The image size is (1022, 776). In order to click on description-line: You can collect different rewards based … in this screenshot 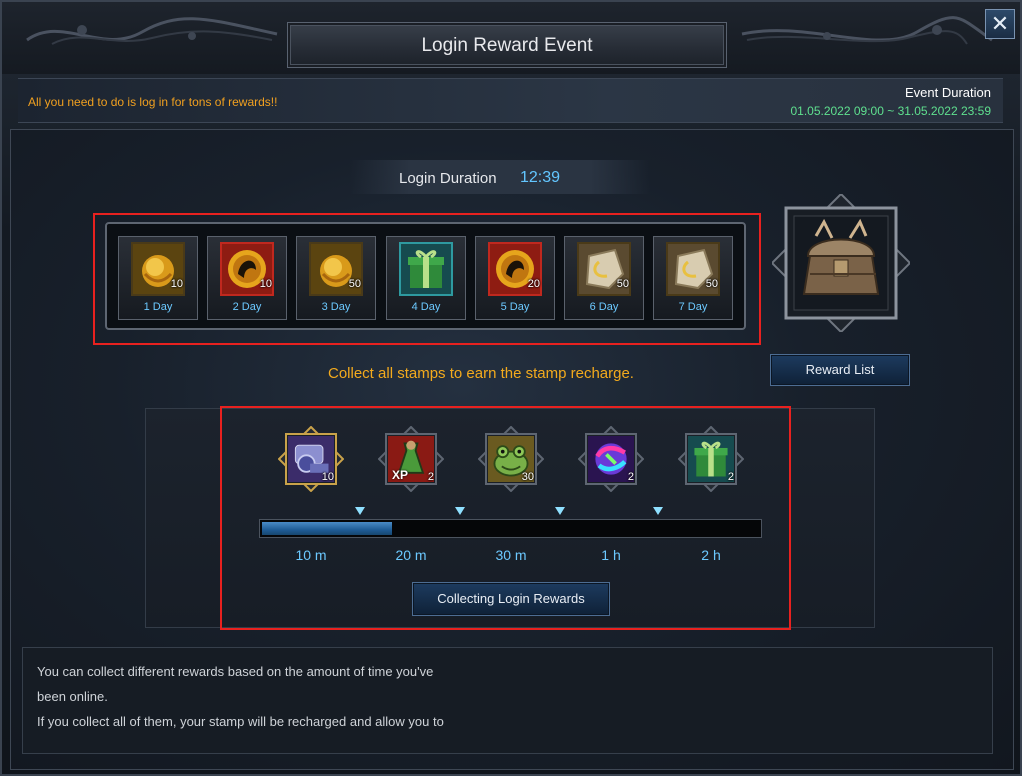, I will do `click(235, 671)`.